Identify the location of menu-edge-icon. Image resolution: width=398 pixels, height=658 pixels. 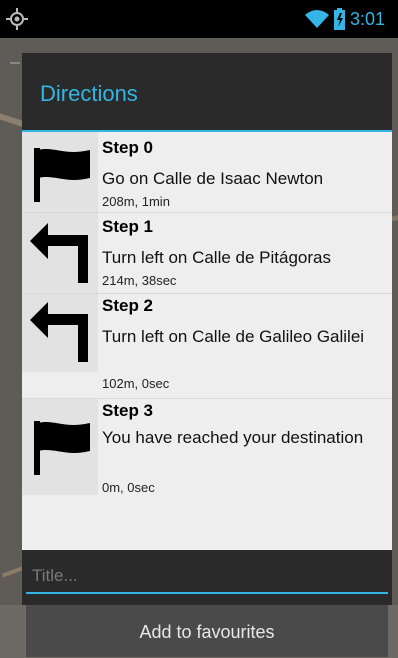
(15, 63).